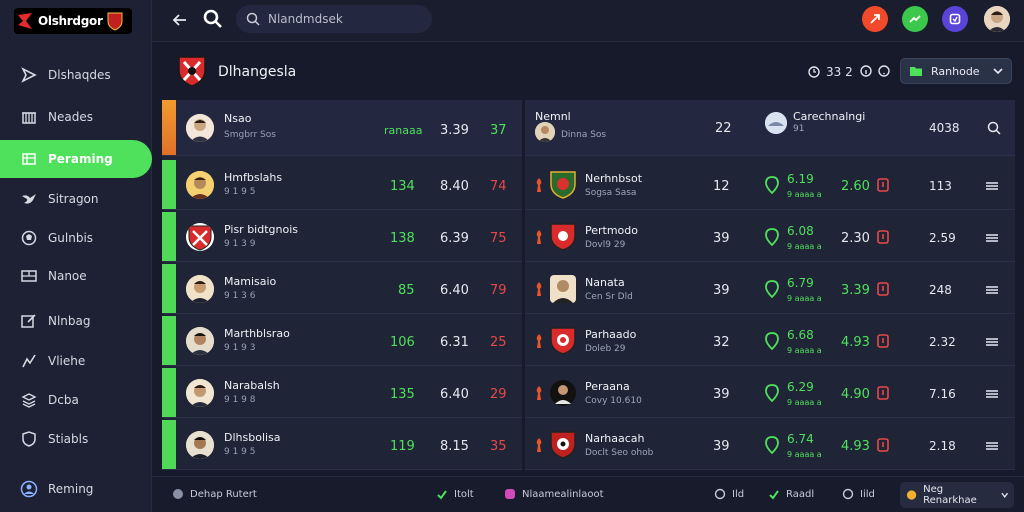 The height and width of the screenshot is (512, 1024). What do you see at coordinates (957, 495) in the screenshot?
I see `footer-dropdown: Neg Renarkhae` at bounding box center [957, 495].